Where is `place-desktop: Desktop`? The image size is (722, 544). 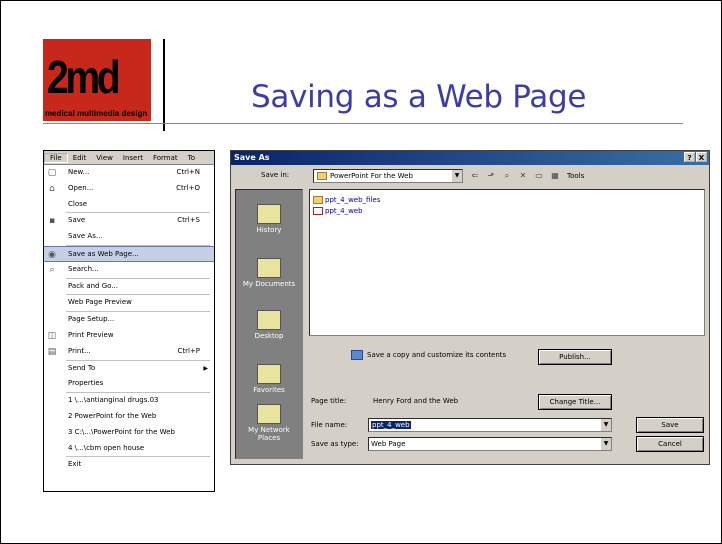 place-desktop: Desktop is located at coordinates (269, 325).